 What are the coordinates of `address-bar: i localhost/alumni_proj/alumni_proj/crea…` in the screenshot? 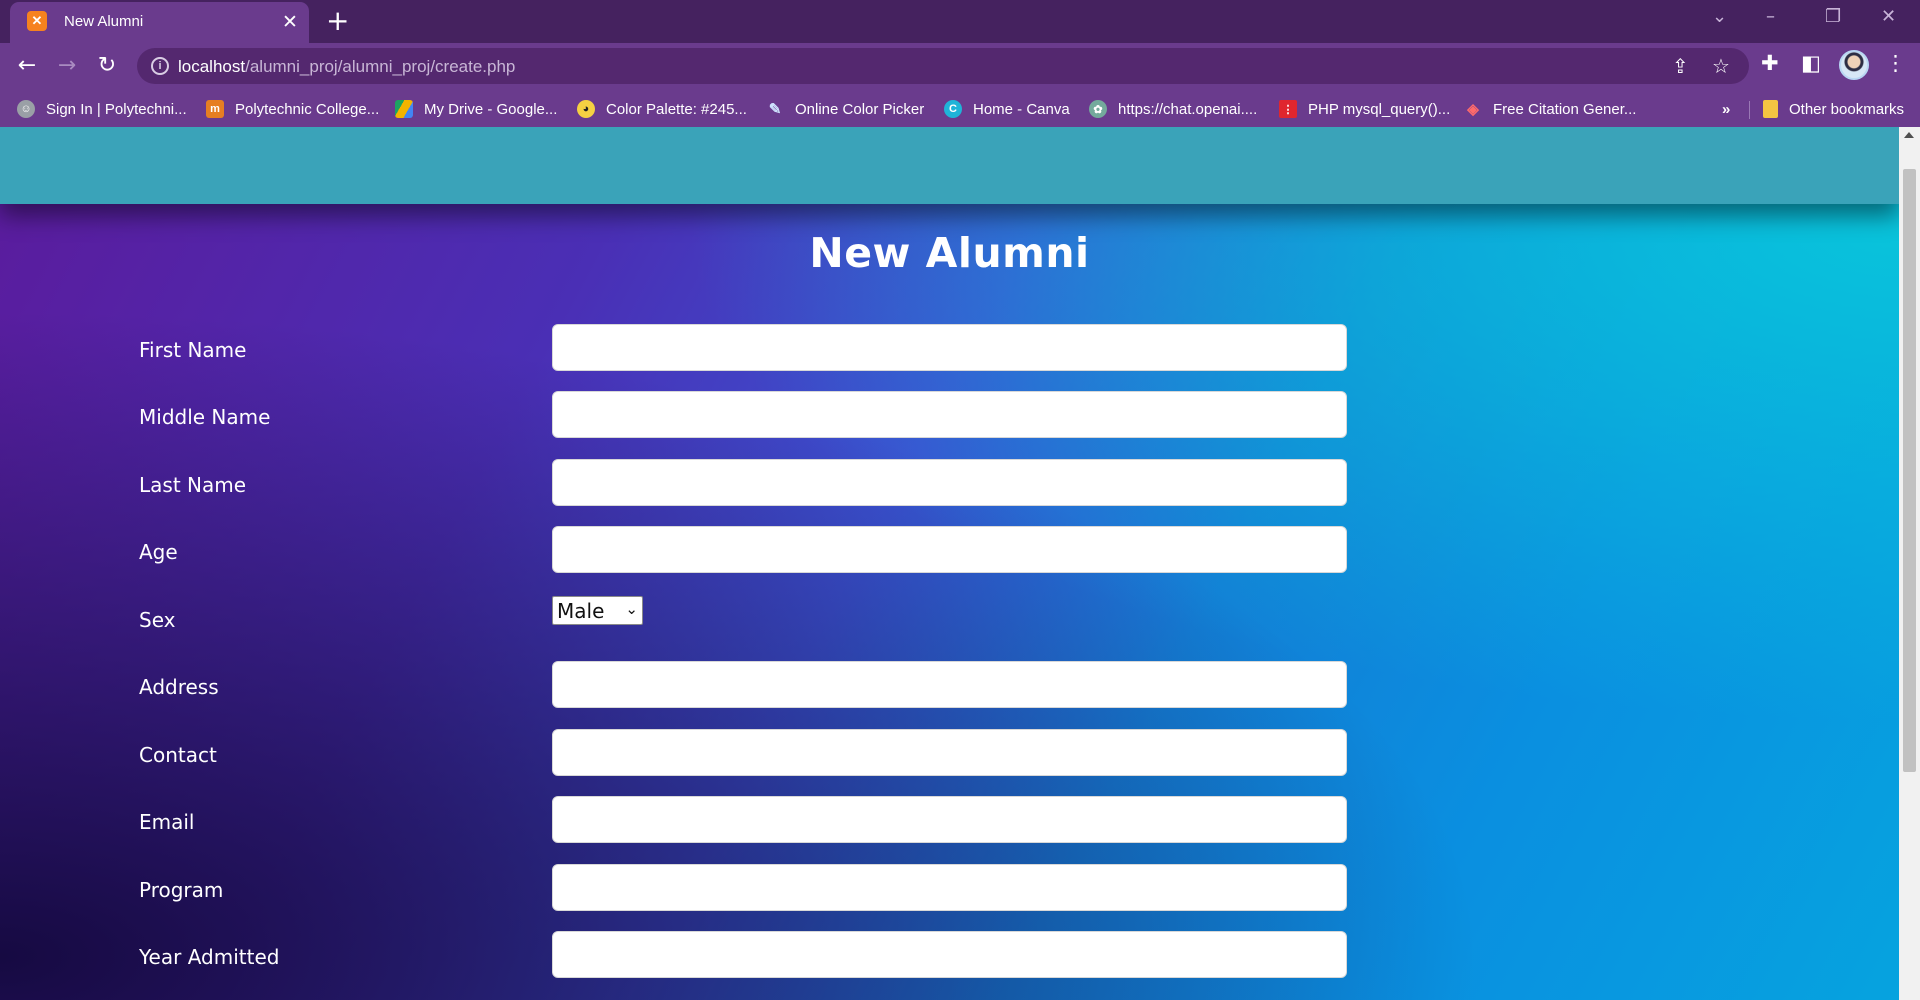 It's located at (943, 66).